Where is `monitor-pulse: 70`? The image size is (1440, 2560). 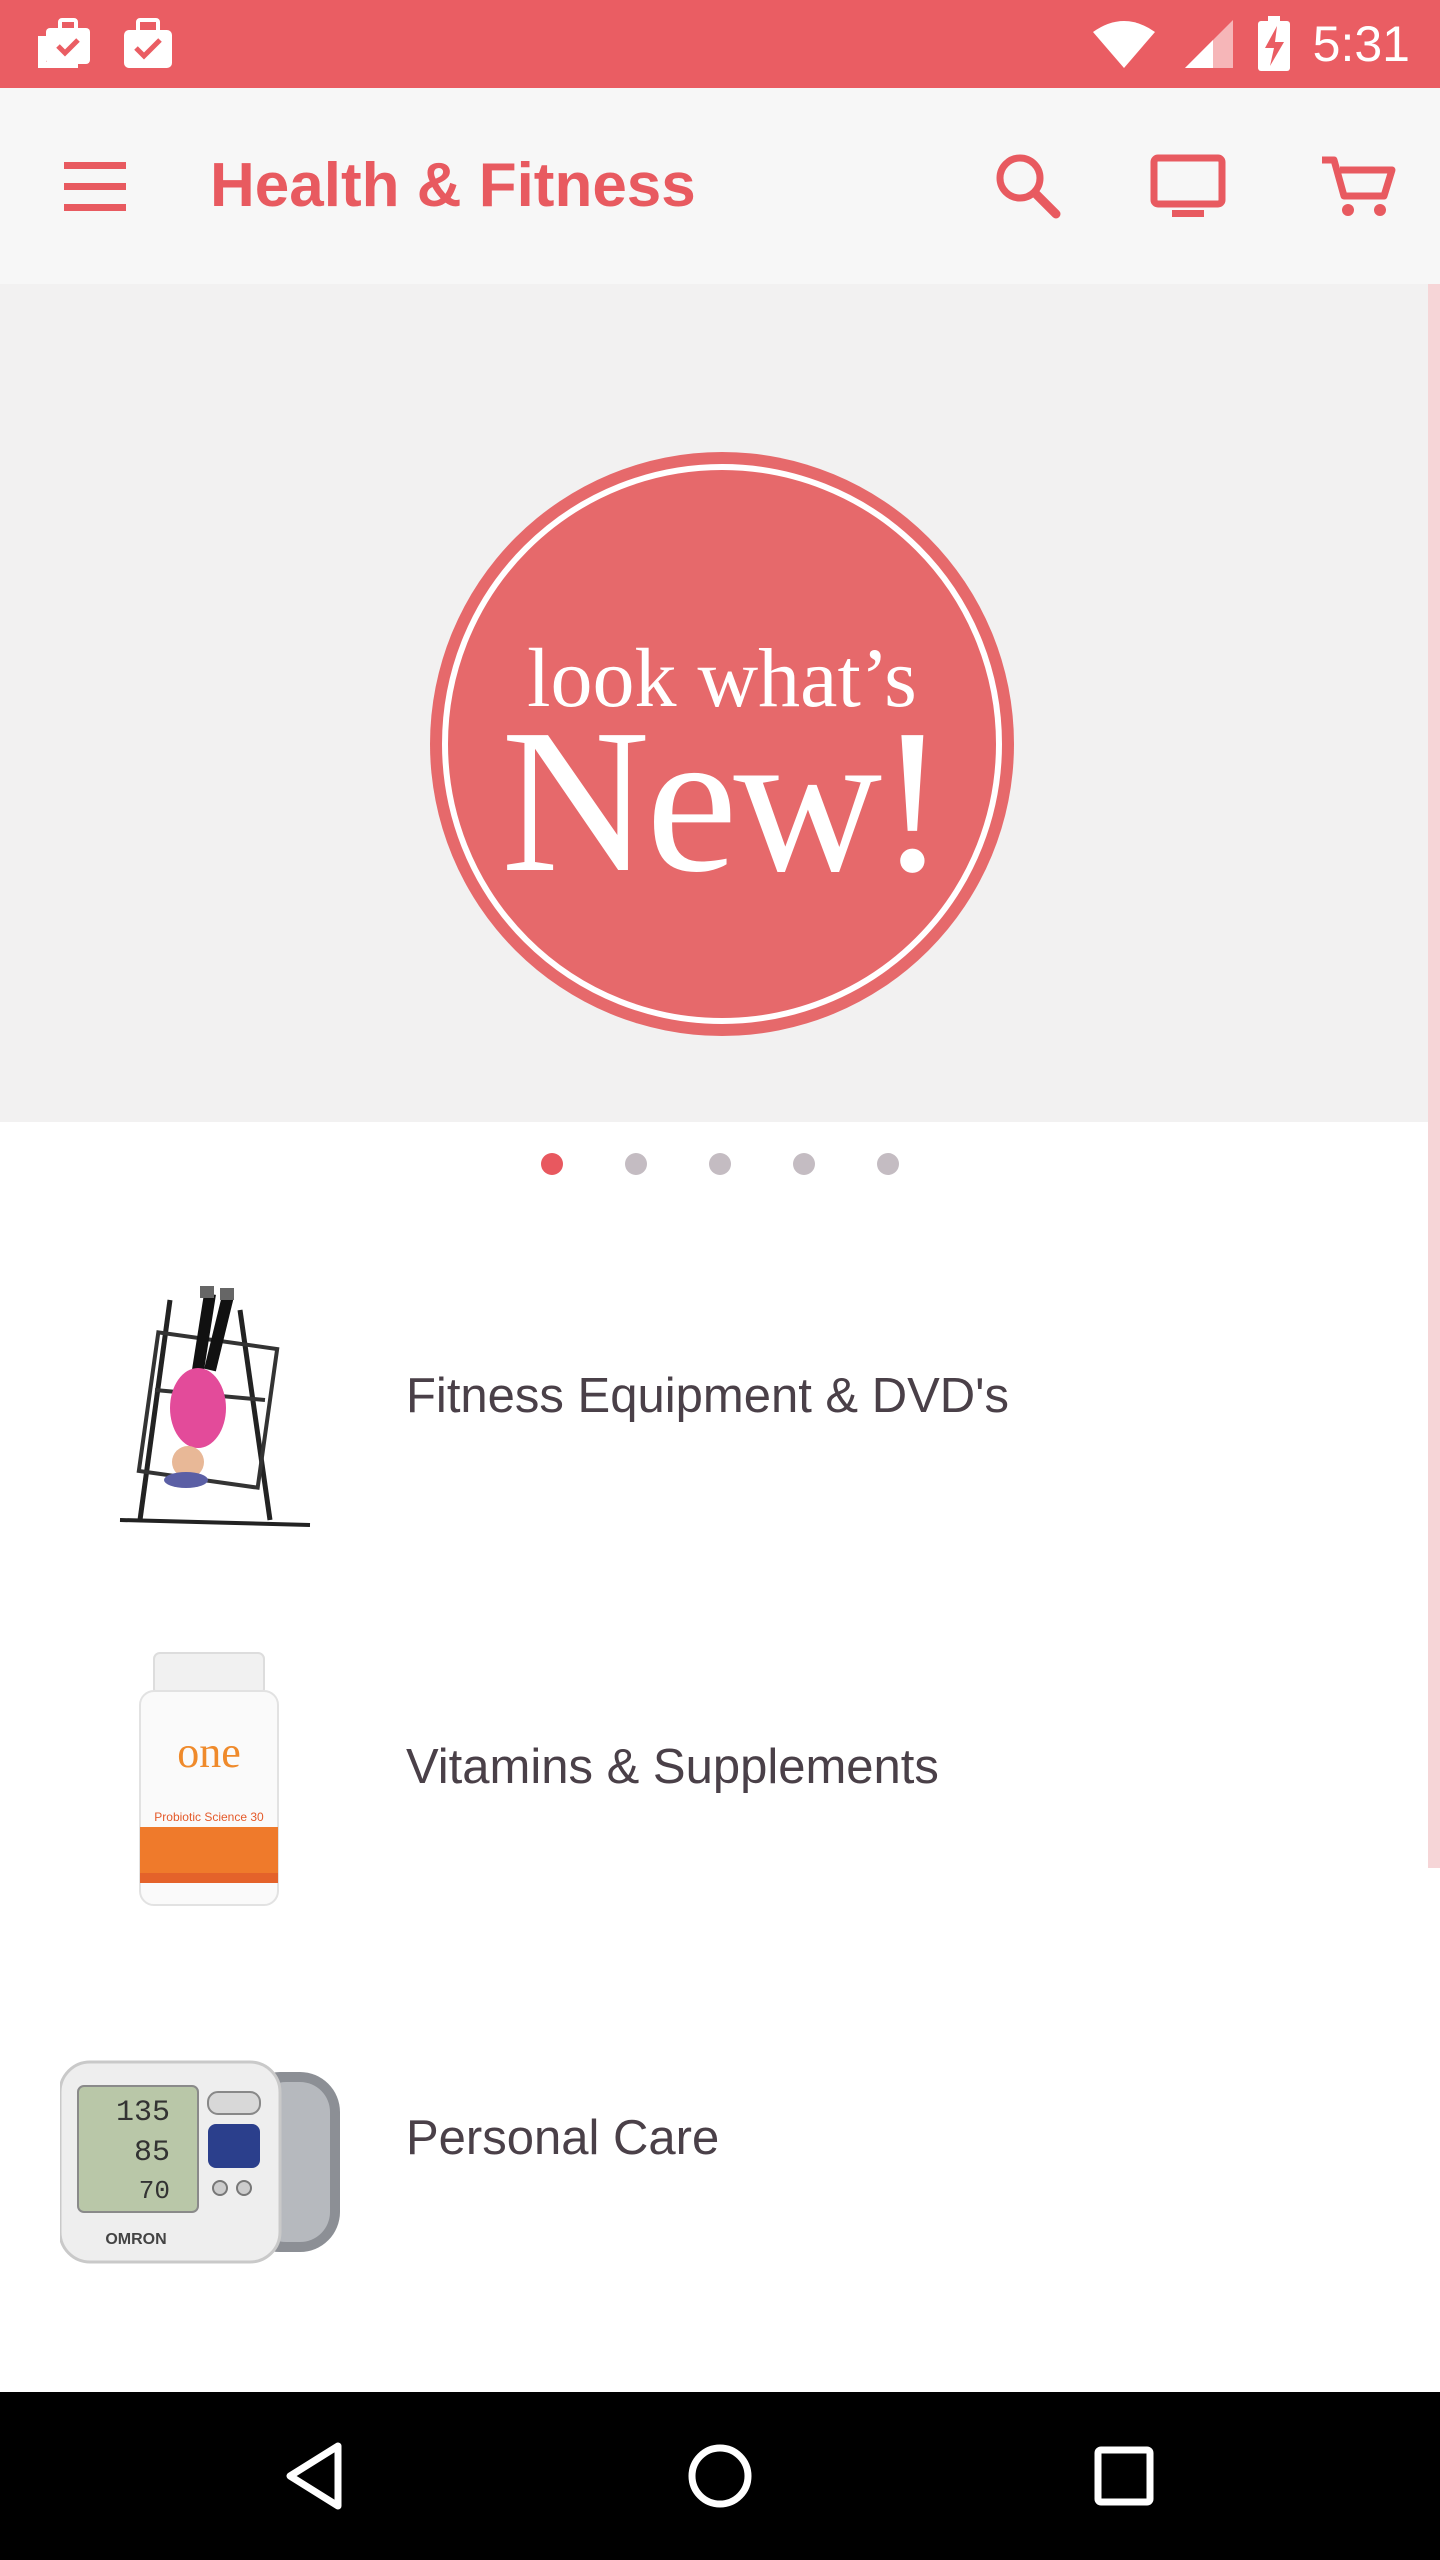
monitor-pulse: 70 is located at coordinates (154, 2191).